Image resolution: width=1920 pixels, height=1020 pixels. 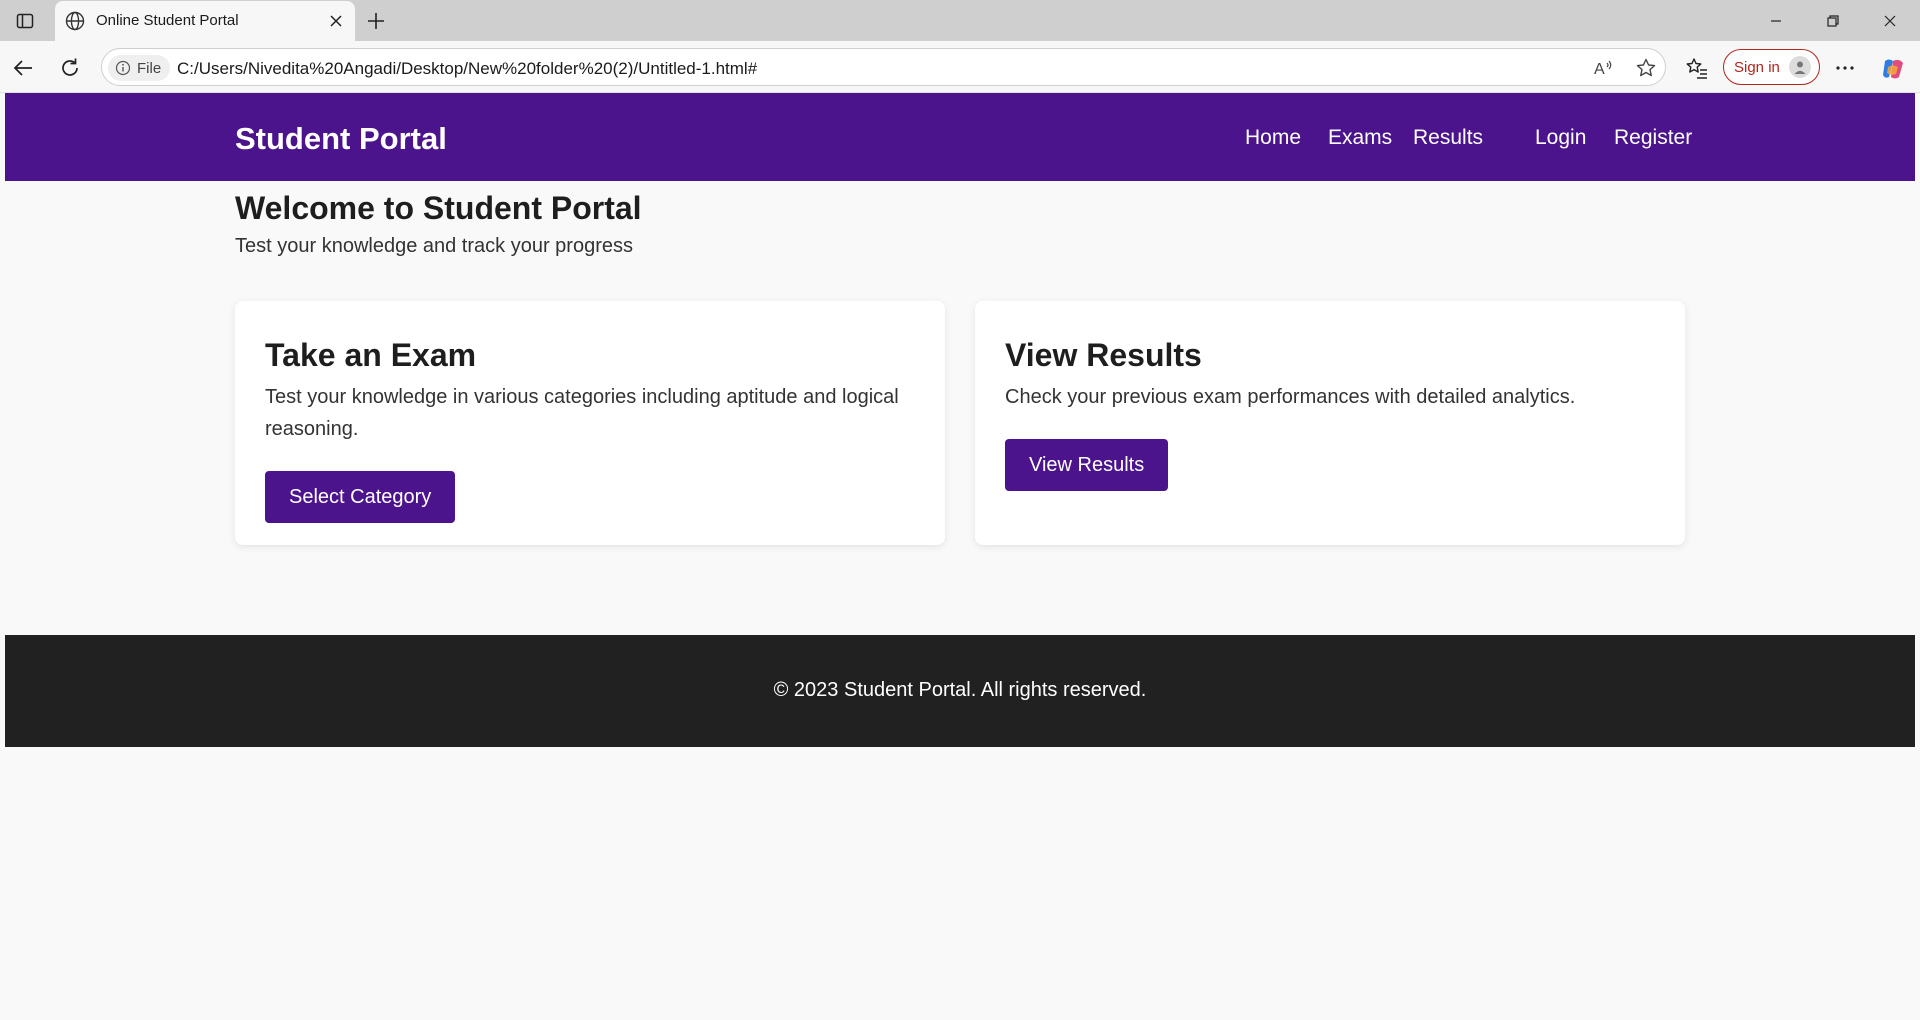 What do you see at coordinates (1757, 67) in the screenshot?
I see `sign-in-label: Sign in` at bounding box center [1757, 67].